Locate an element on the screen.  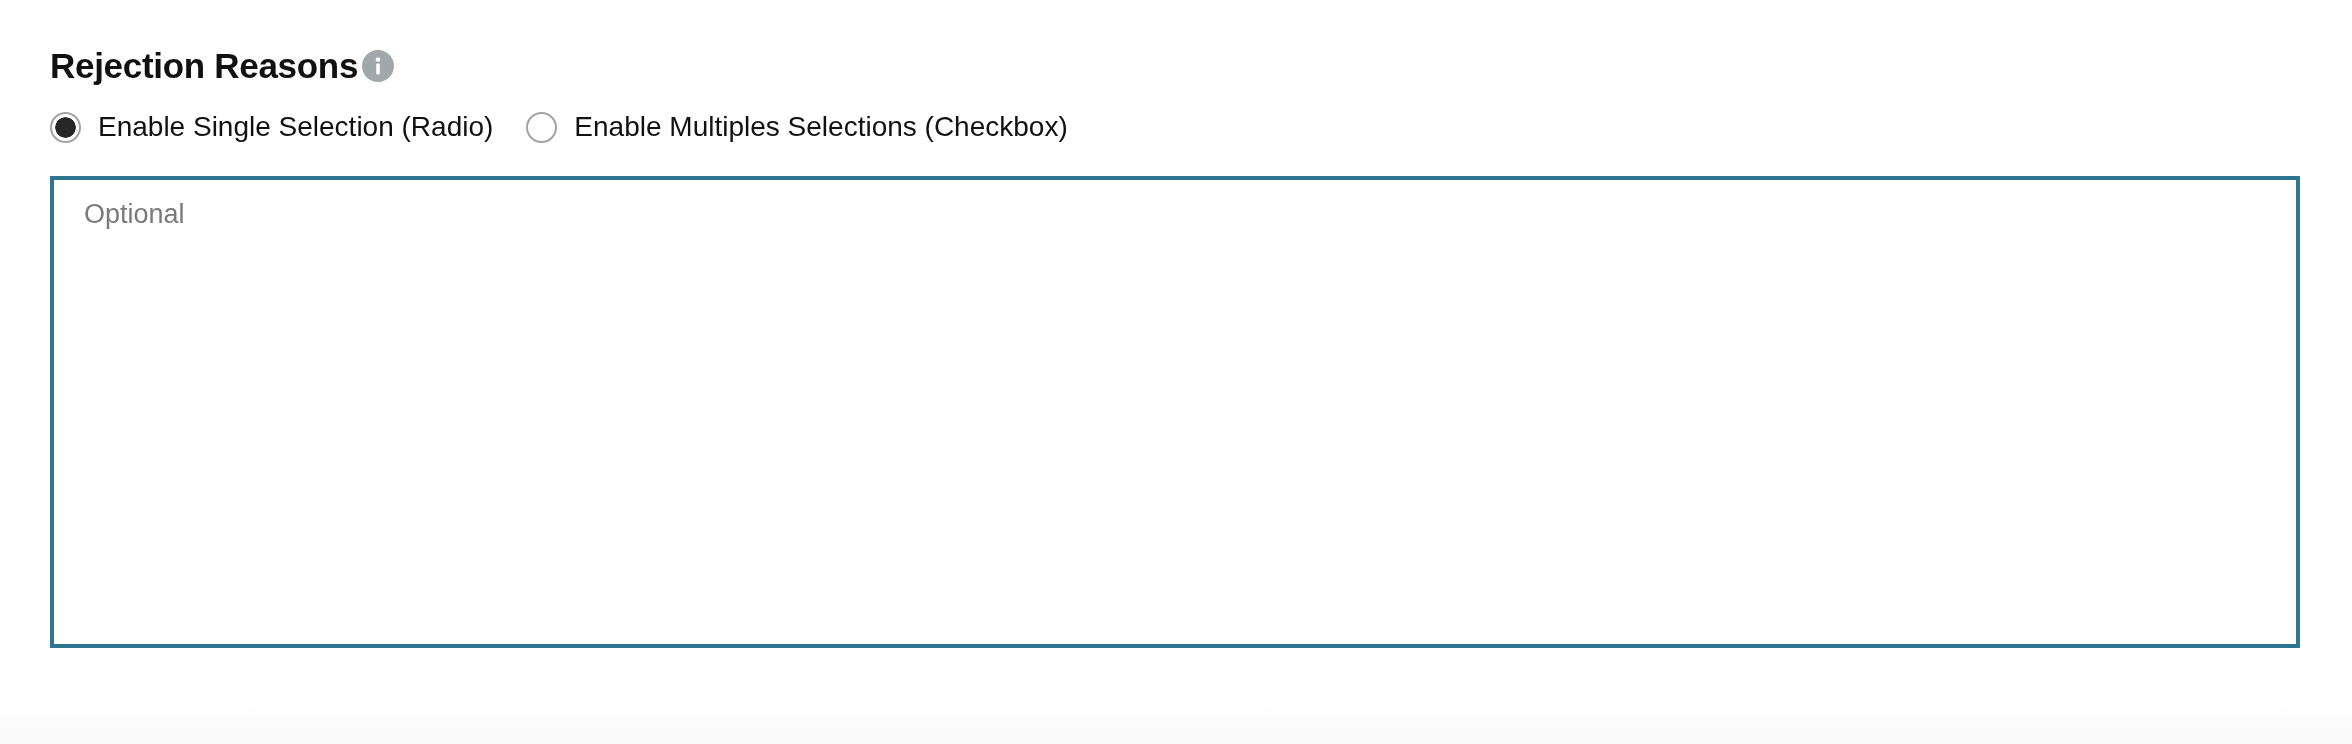
section-title: Rejection Reasons is located at coordinates (204, 66).